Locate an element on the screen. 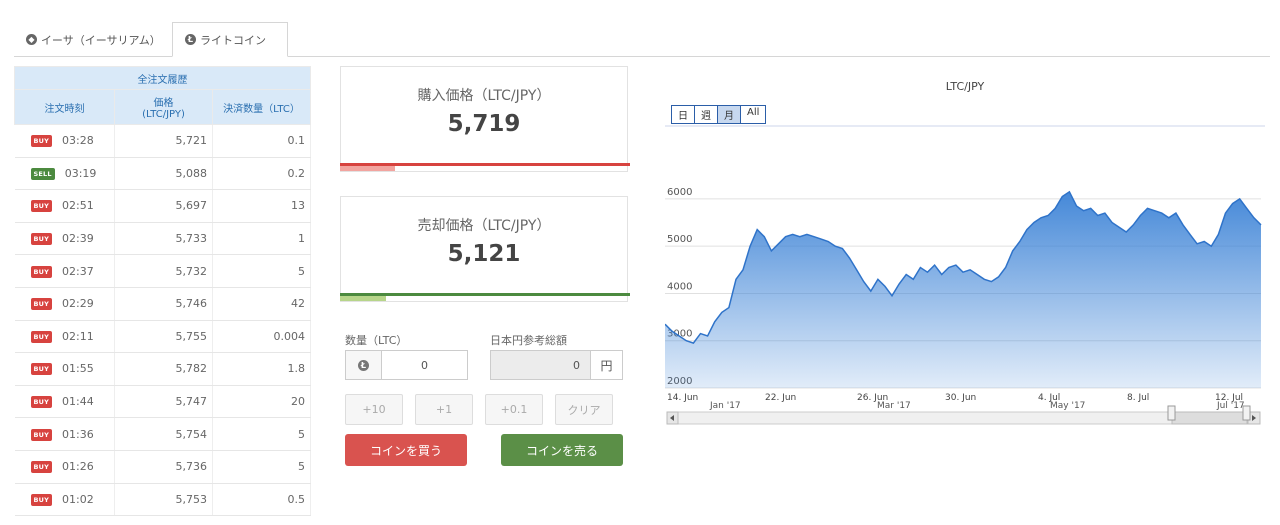 The width and height of the screenshot is (1280, 525). row-time-value: 01:36 is located at coordinates (78, 434).